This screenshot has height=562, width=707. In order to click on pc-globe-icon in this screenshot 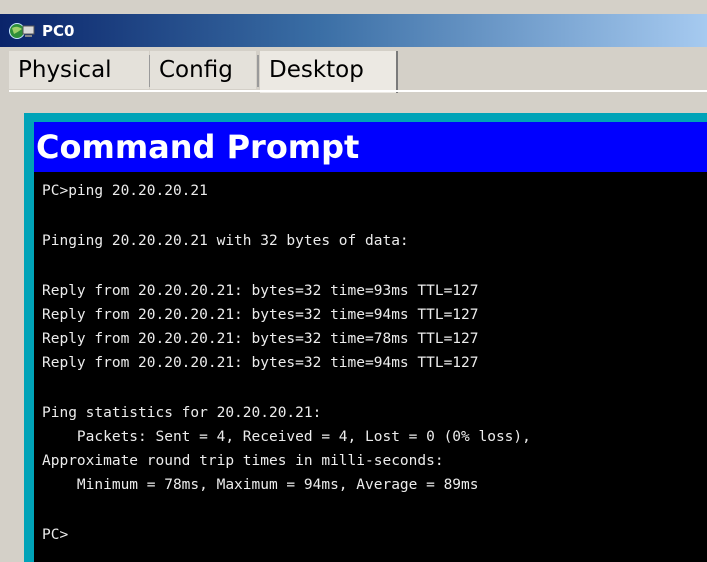, I will do `click(22, 31)`.